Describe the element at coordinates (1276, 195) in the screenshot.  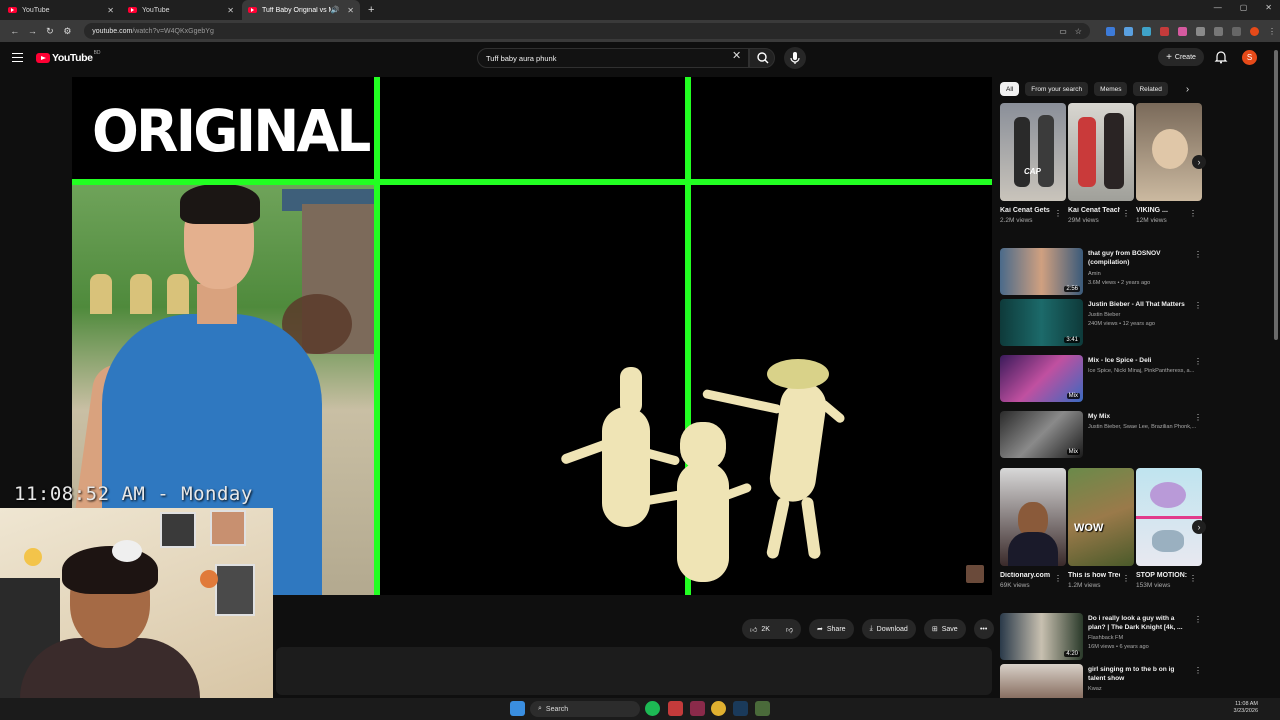
I see `scrollbar-thumb` at that location.